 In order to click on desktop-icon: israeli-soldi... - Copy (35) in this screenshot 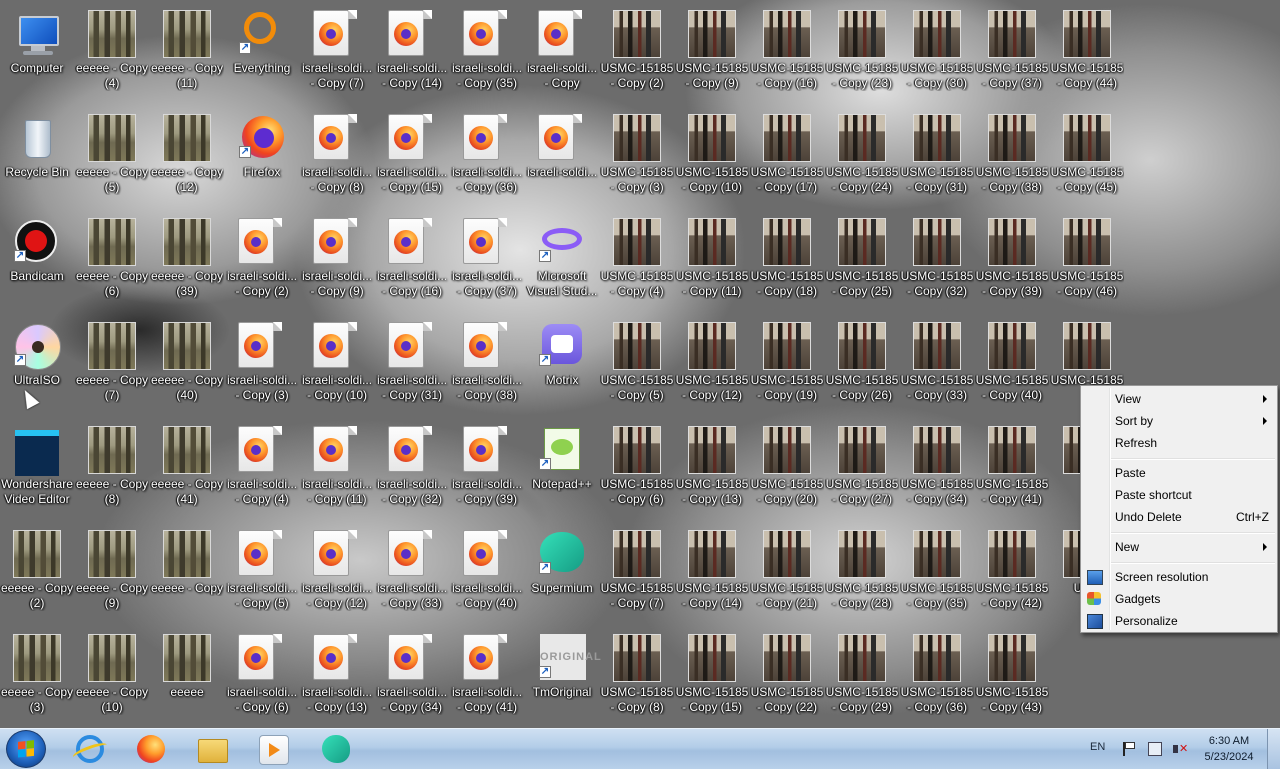, I will do `click(487, 54)`.